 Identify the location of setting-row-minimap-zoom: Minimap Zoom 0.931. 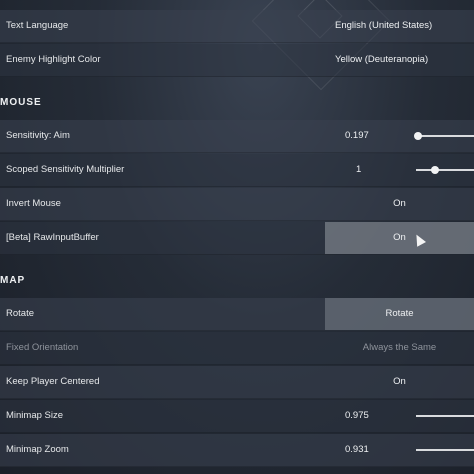
(237, 450).